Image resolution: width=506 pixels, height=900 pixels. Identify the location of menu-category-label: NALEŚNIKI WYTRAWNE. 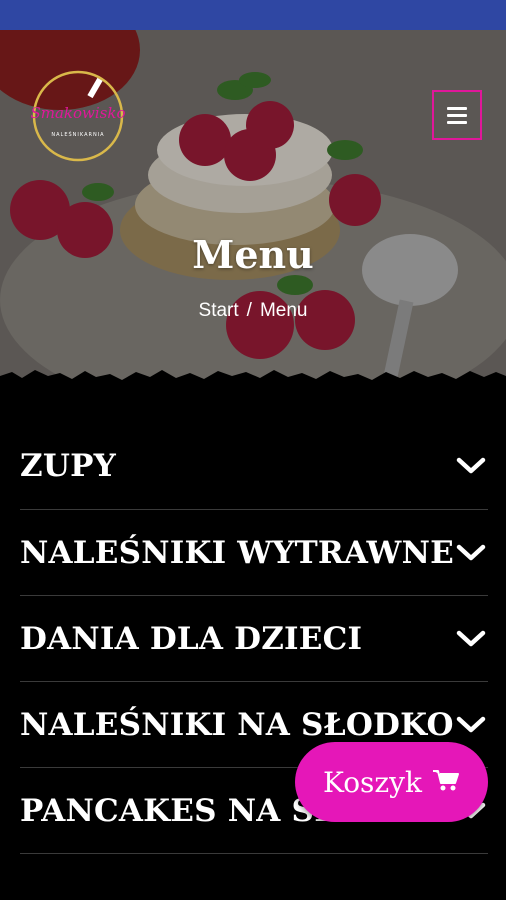
(237, 552).